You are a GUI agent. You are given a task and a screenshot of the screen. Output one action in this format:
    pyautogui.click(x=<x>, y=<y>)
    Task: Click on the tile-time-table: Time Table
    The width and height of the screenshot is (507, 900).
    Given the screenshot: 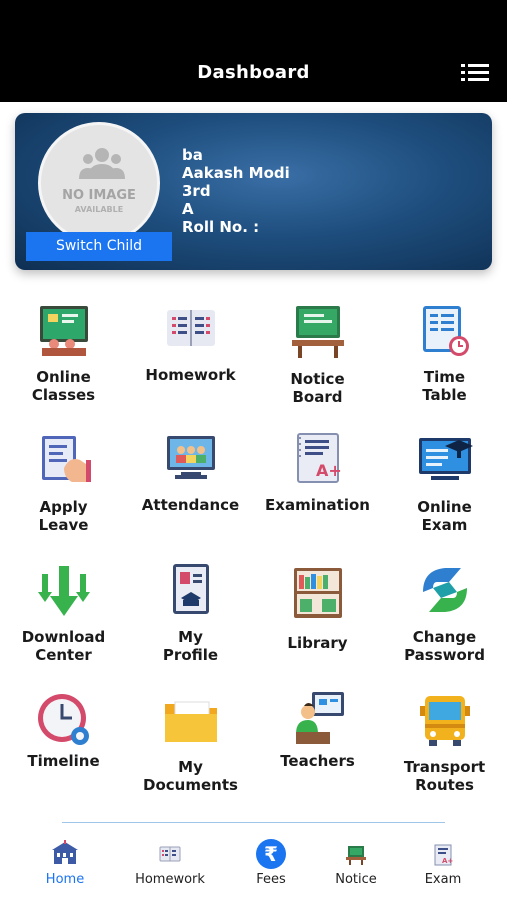 What is the action you would take?
    pyautogui.click(x=444, y=352)
    